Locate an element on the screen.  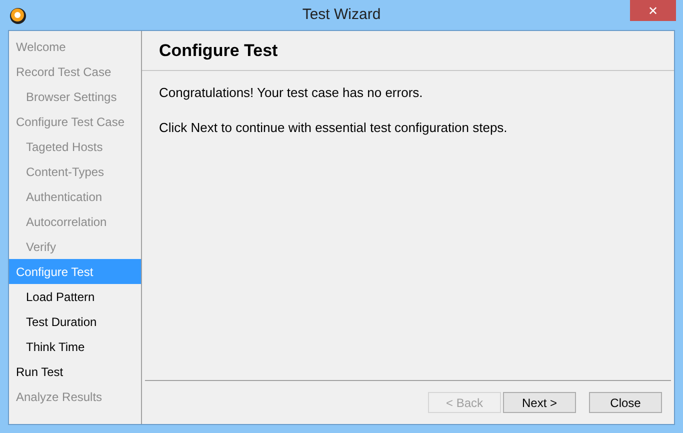
close-button: ✕ is located at coordinates (653, 10).